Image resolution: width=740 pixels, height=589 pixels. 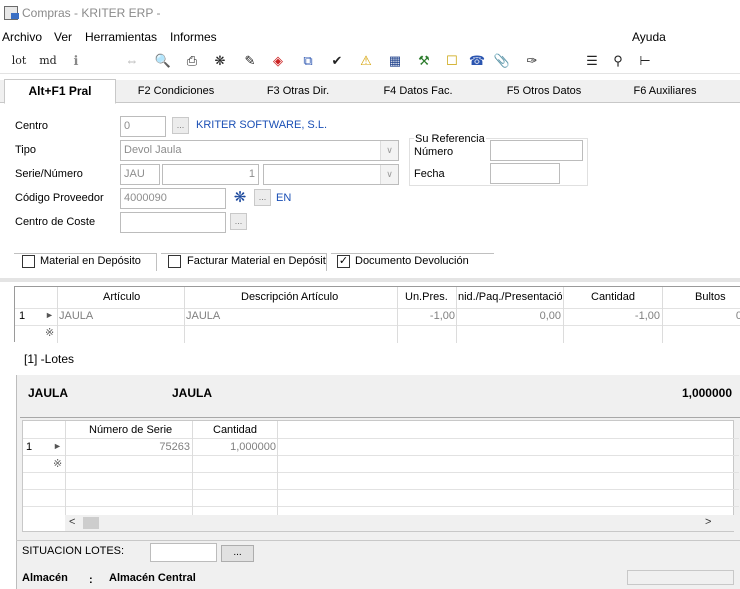 What do you see at coordinates (29, 447) in the screenshot?
I see `lote-row-number: 1` at bounding box center [29, 447].